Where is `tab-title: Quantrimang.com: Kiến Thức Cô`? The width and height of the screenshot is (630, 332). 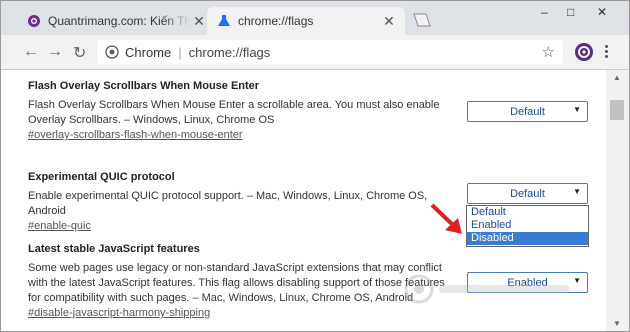 tab-title: Quantrimang.com: Kiến Thức Cô is located at coordinates (119, 21).